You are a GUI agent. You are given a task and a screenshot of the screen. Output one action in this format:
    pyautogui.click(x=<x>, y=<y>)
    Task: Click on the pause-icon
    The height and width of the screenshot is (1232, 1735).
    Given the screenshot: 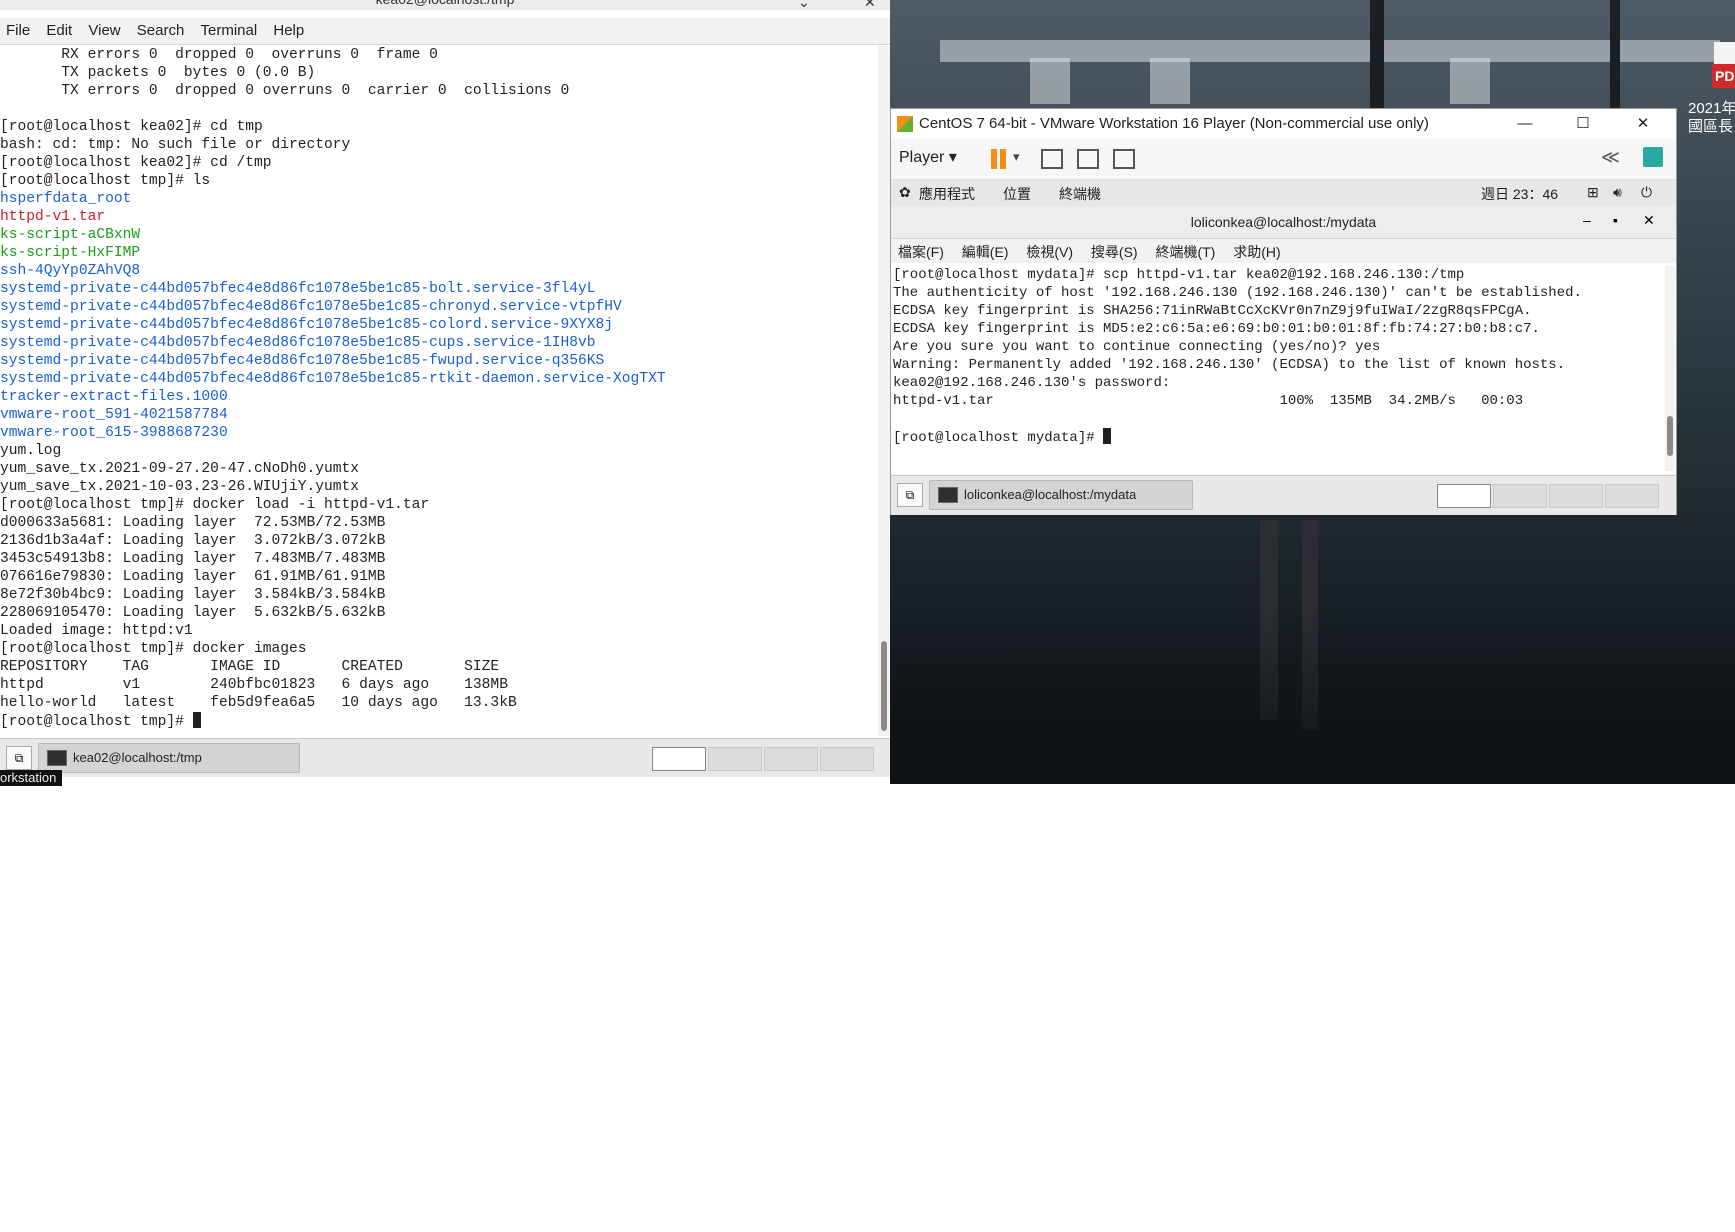 What is the action you would take?
    pyautogui.click(x=999, y=159)
    